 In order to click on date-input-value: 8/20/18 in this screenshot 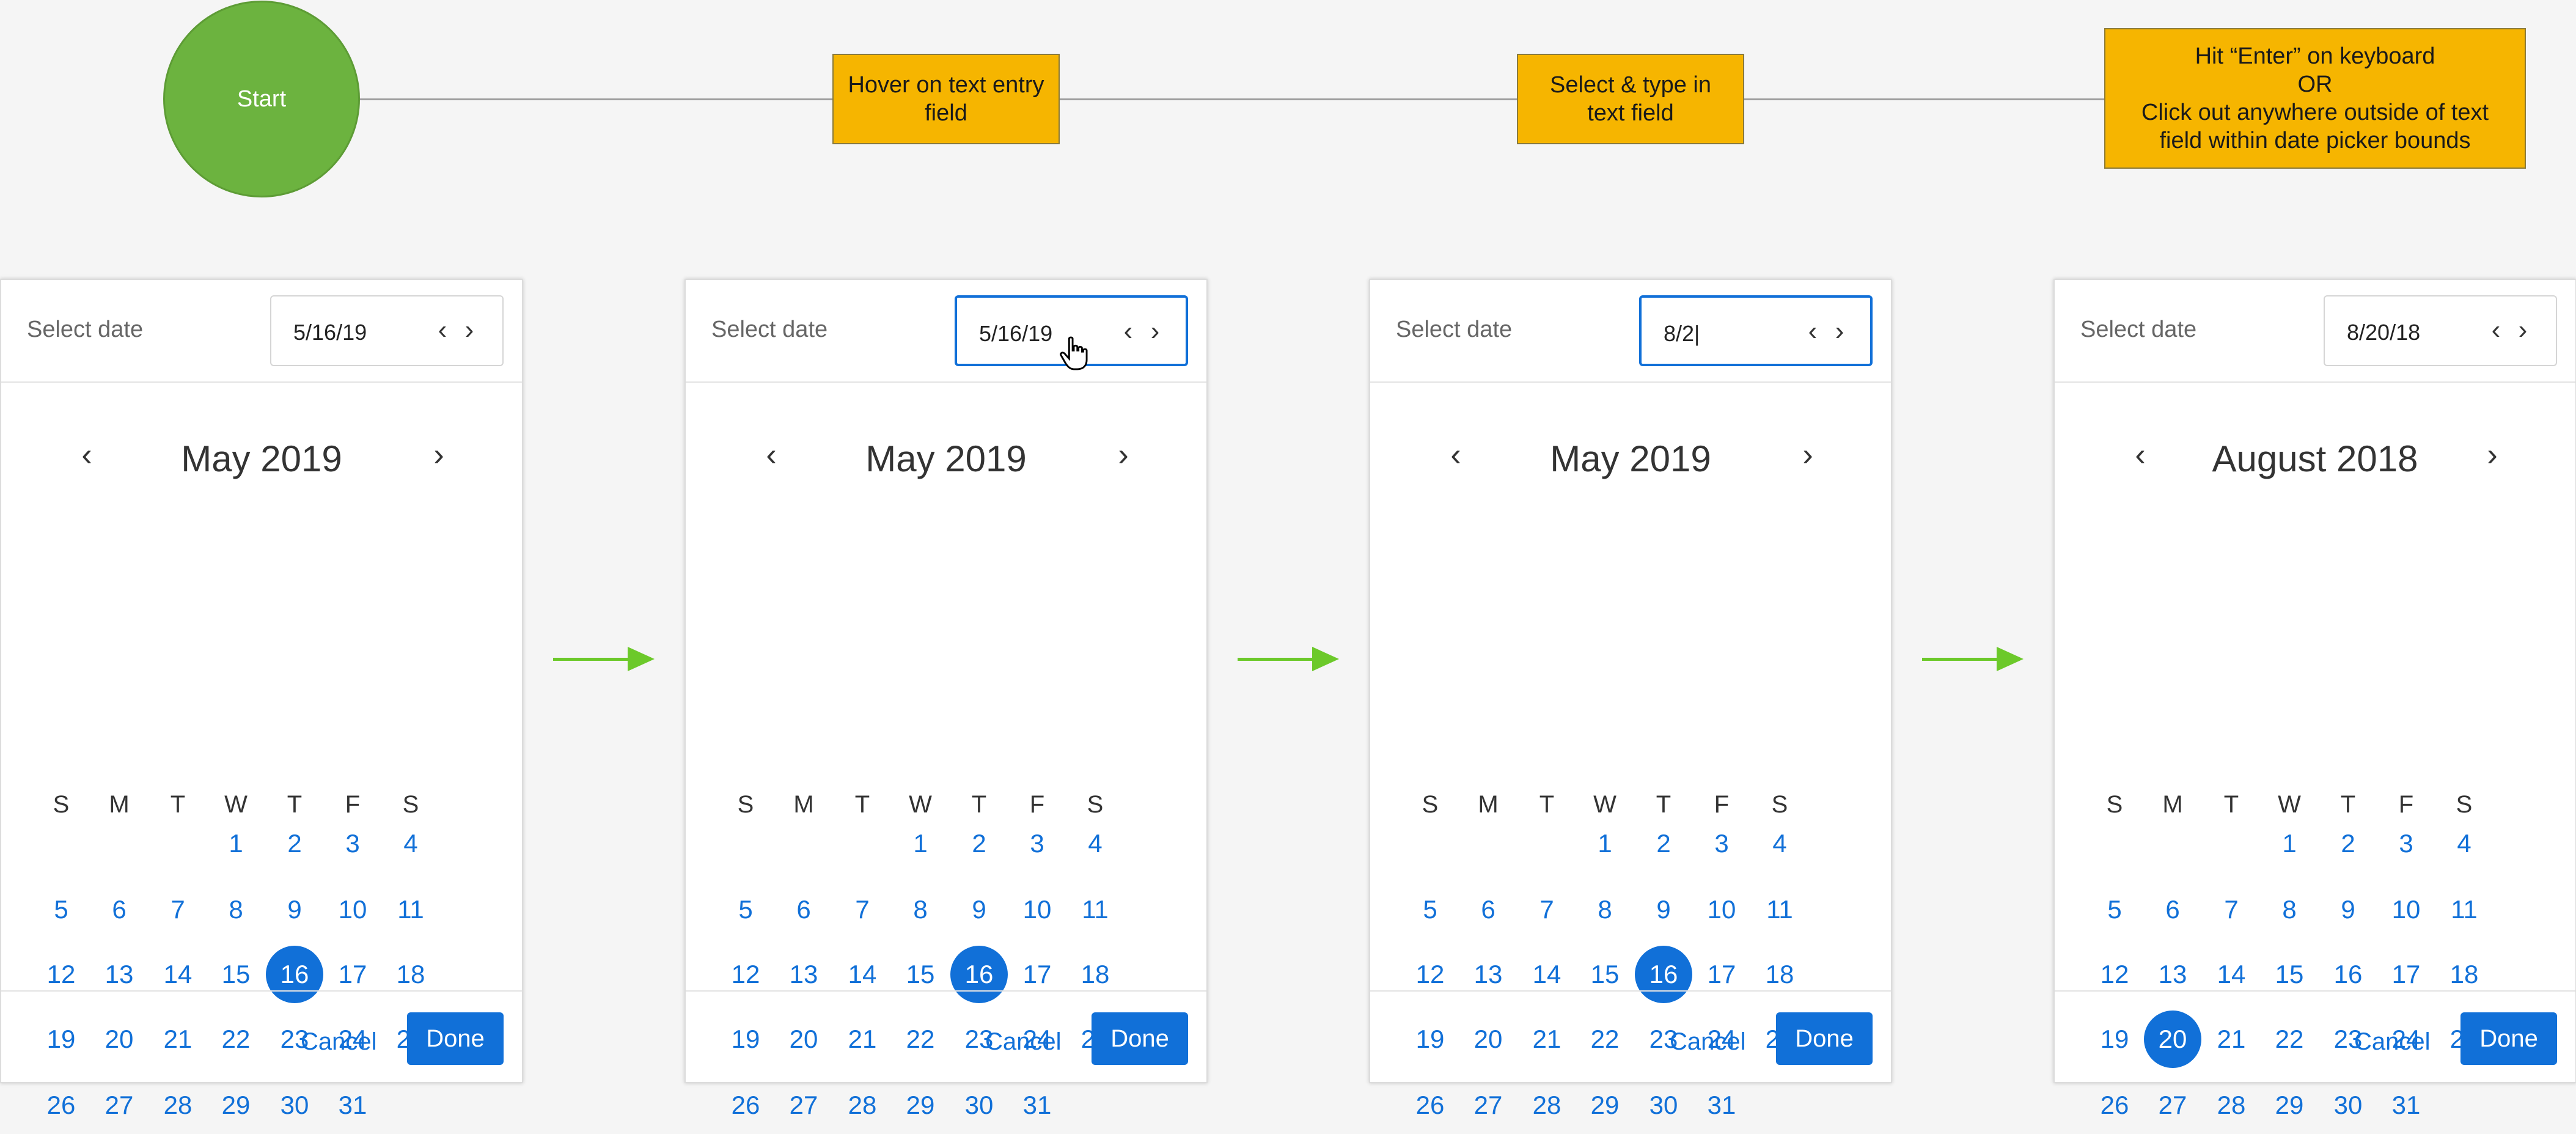, I will do `click(2384, 332)`.